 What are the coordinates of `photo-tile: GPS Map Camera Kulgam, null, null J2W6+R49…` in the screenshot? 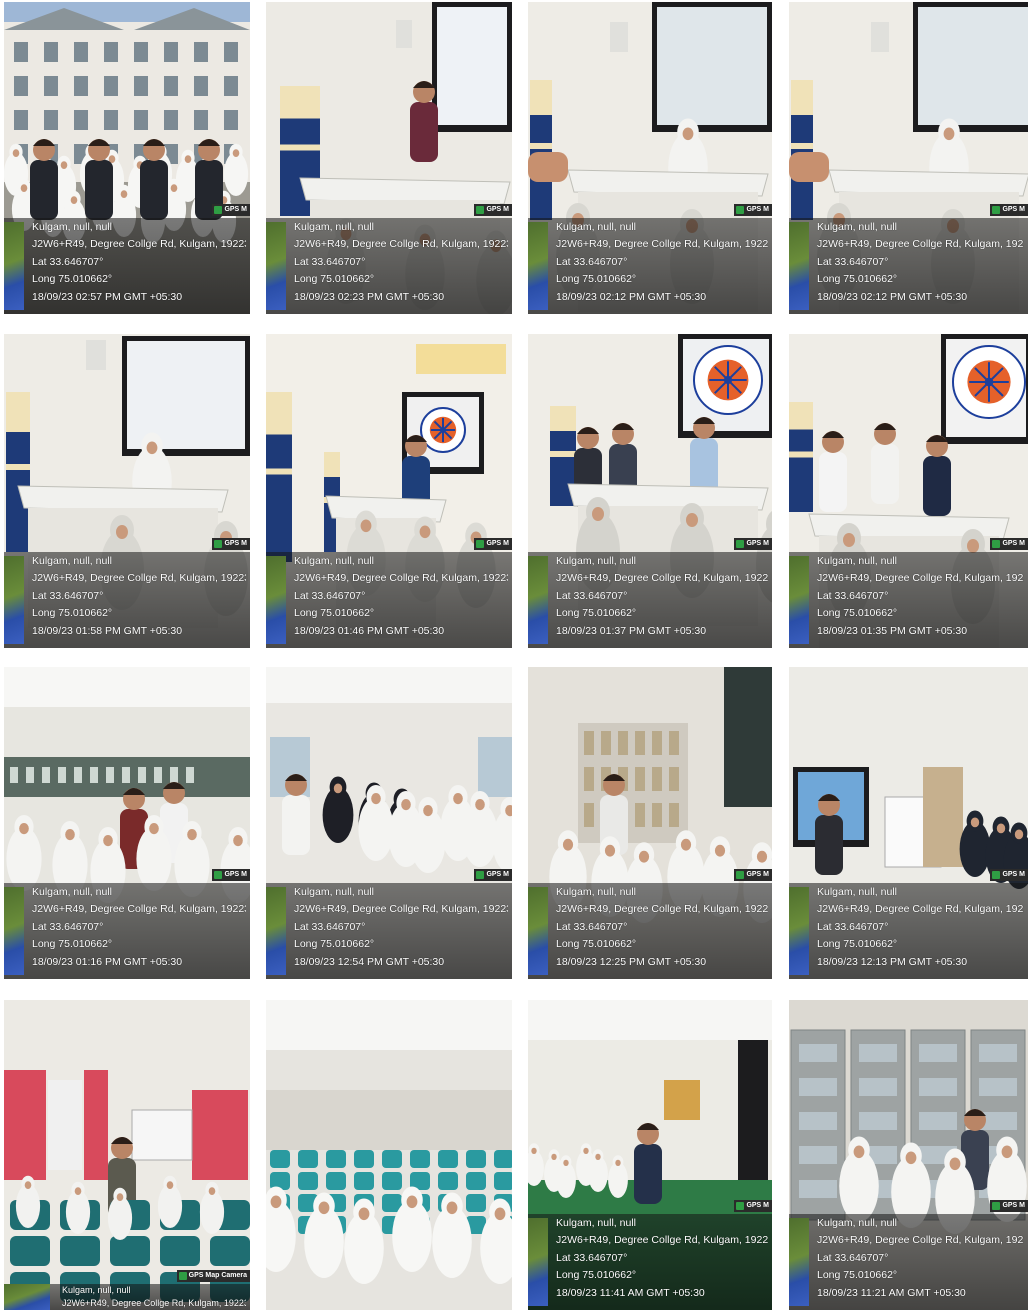 It's located at (127, 1155).